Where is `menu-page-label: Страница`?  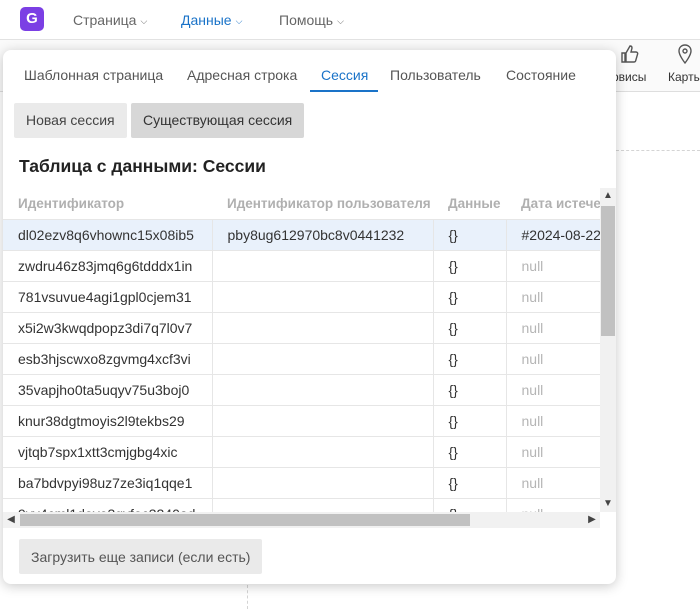 menu-page-label: Страница is located at coordinates (105, 20).